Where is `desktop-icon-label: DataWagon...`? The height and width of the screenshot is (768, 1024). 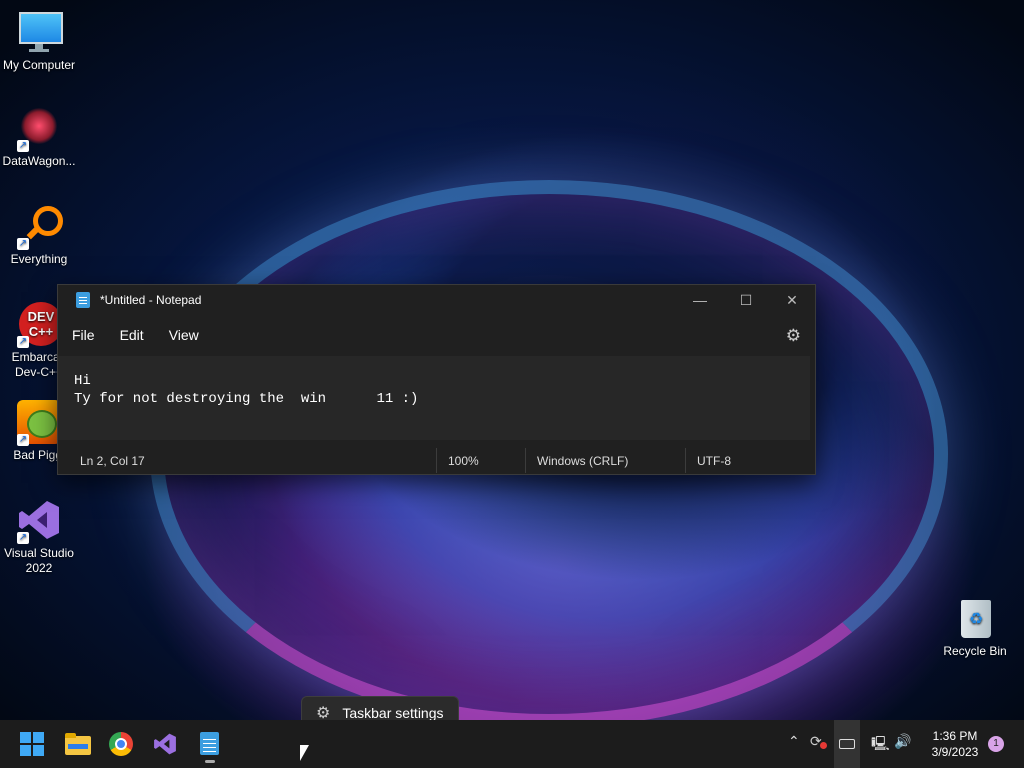
desktop-icon-label: DataWagon... is located at coordinates (39, 161).